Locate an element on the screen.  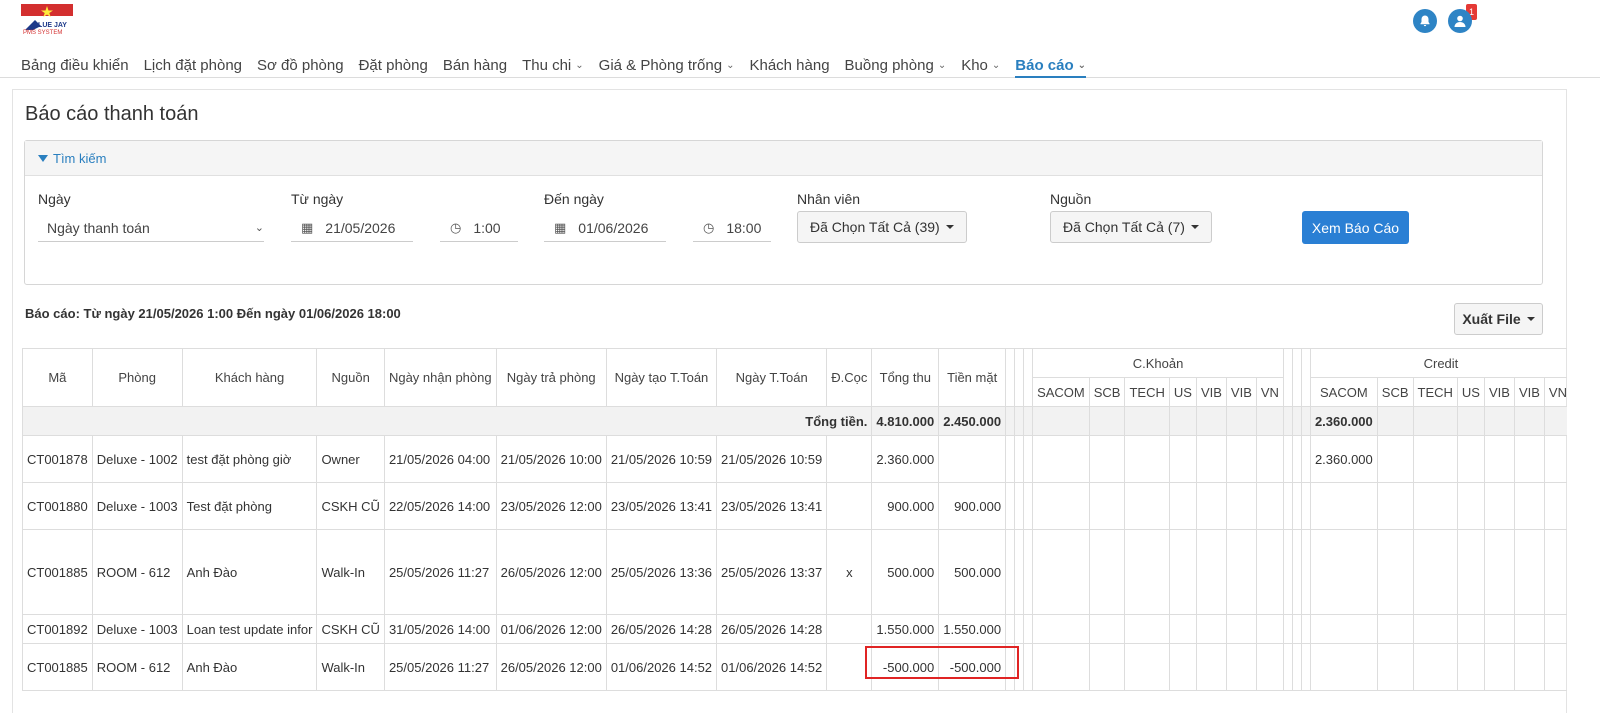
nav-item-6: Giá & Phòng trống ⌄ is located at coordinates (667, 65).